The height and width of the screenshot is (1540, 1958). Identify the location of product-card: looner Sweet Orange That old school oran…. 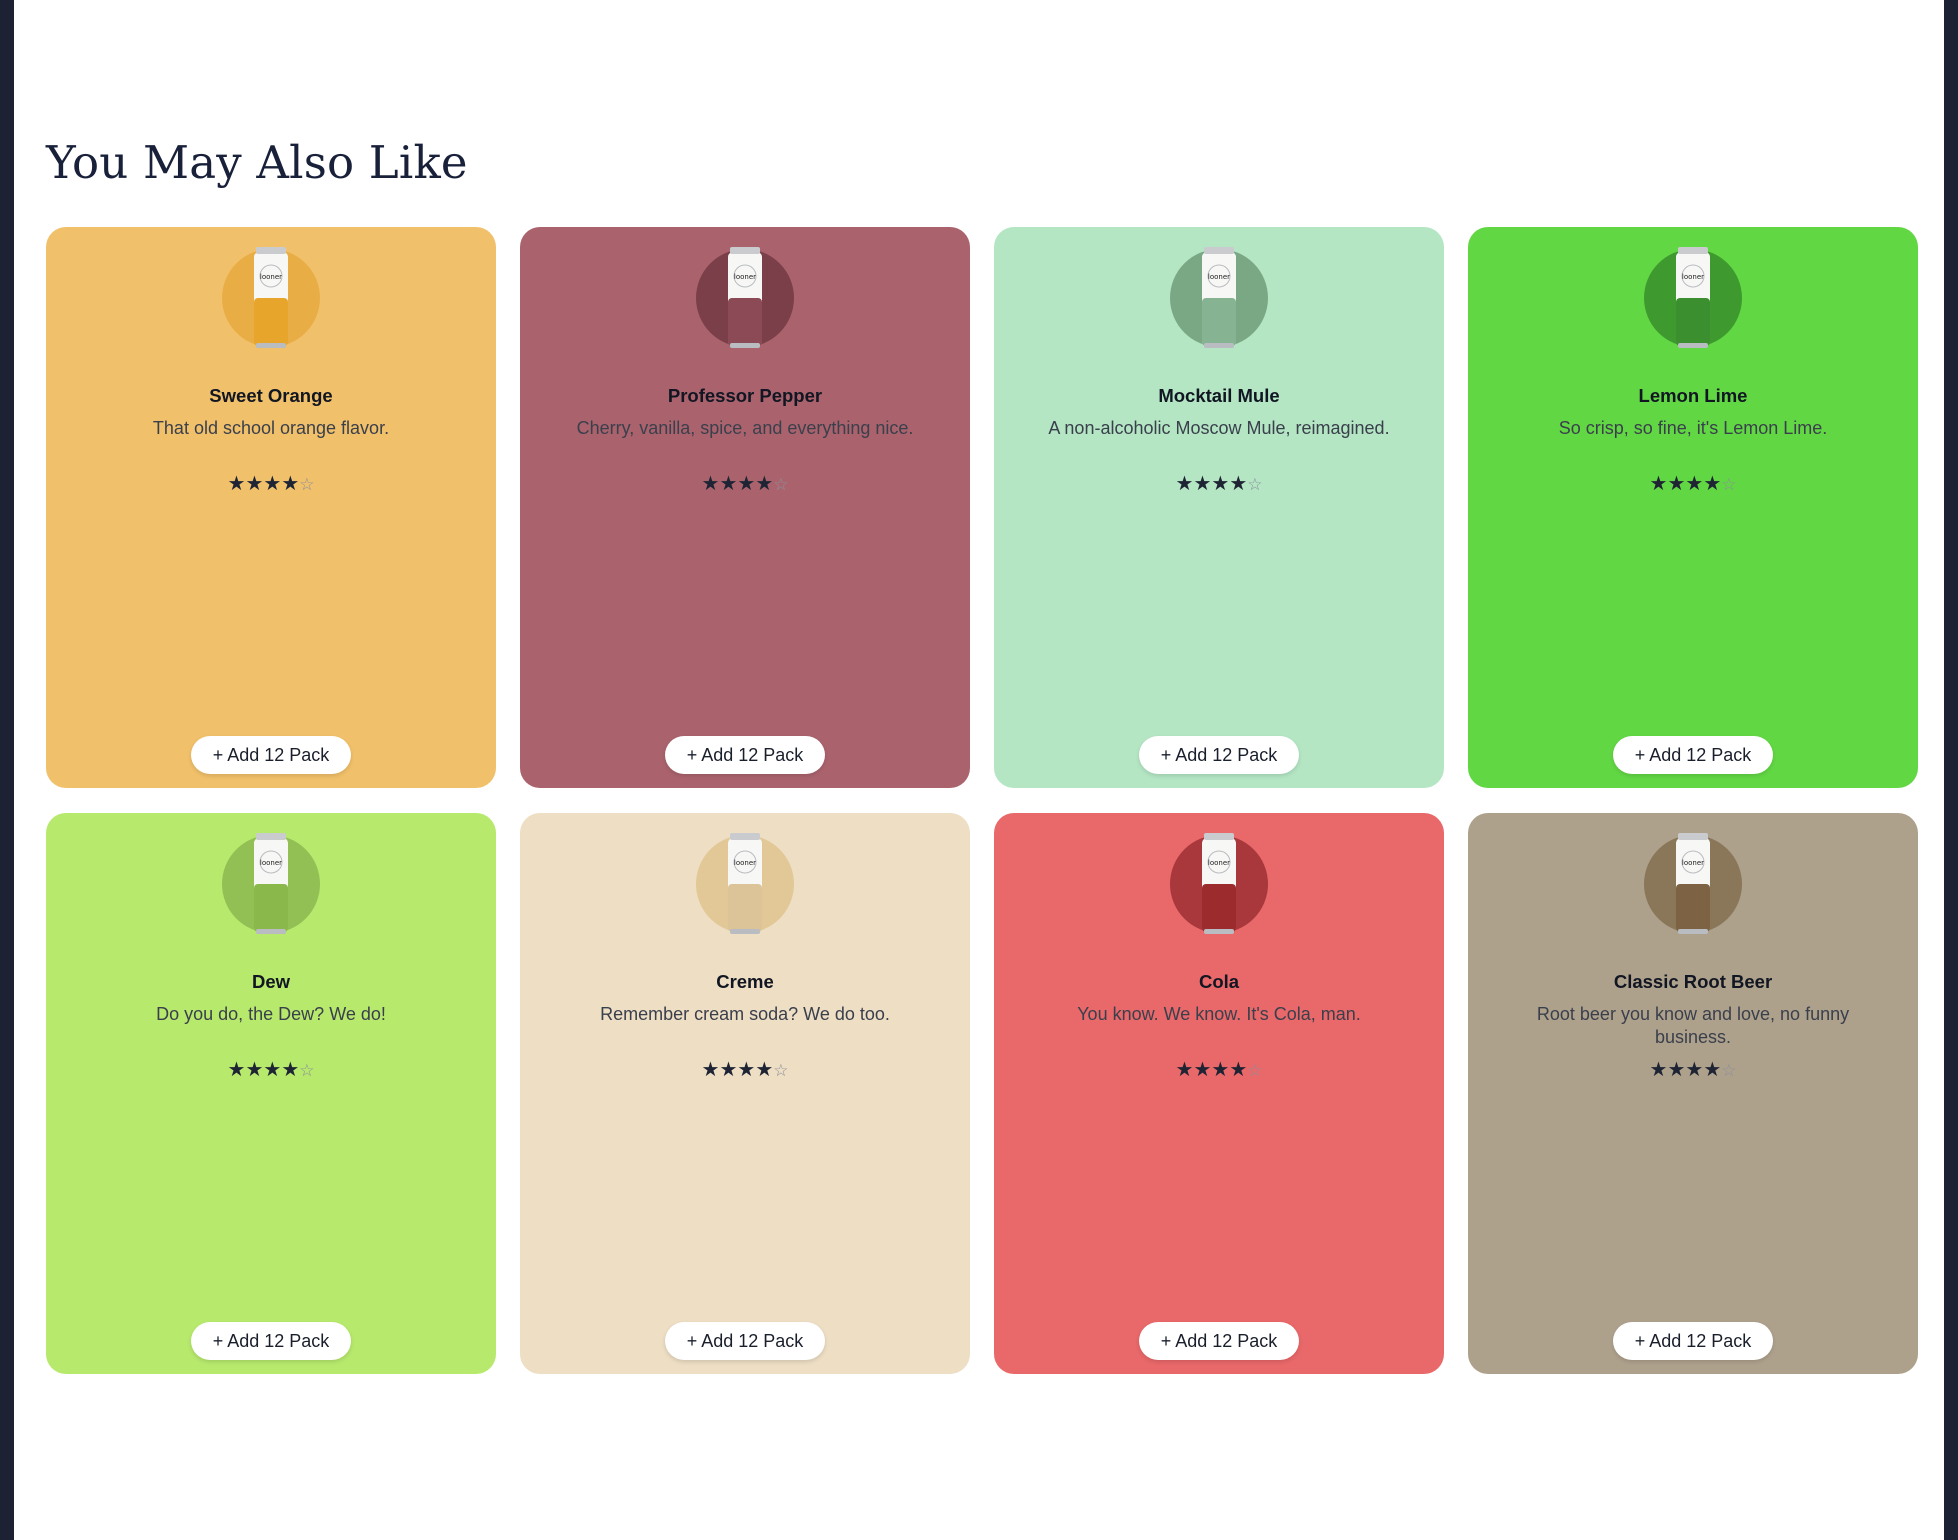
(271, 507).